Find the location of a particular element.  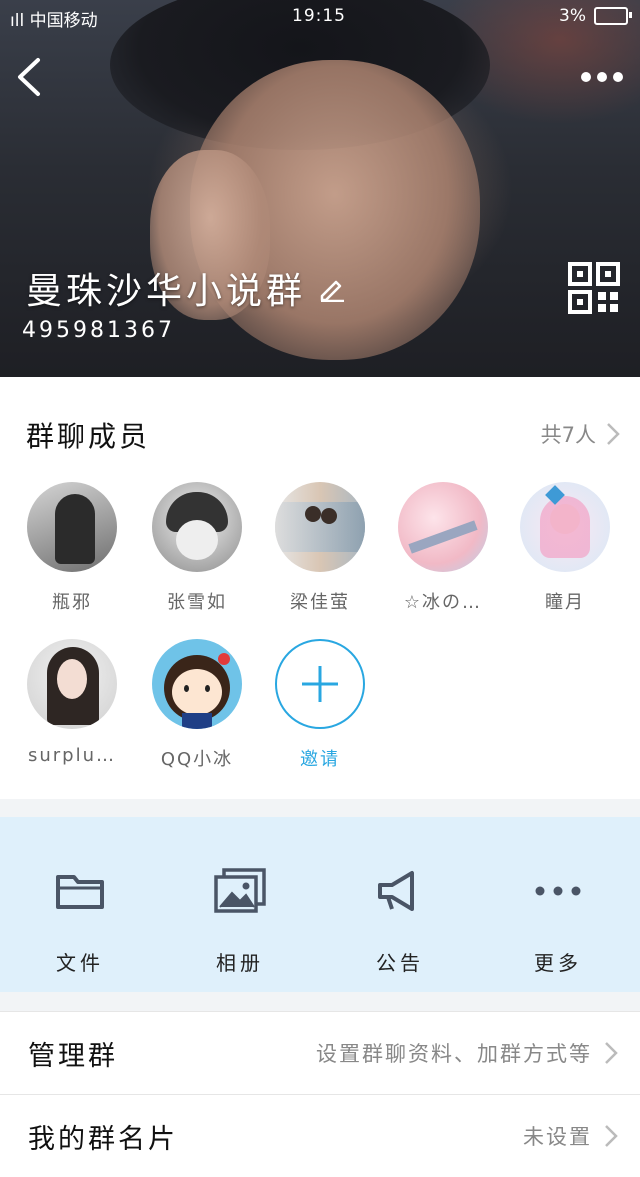

member-item: 梁佳萤 is located at coordinates (320, 548).